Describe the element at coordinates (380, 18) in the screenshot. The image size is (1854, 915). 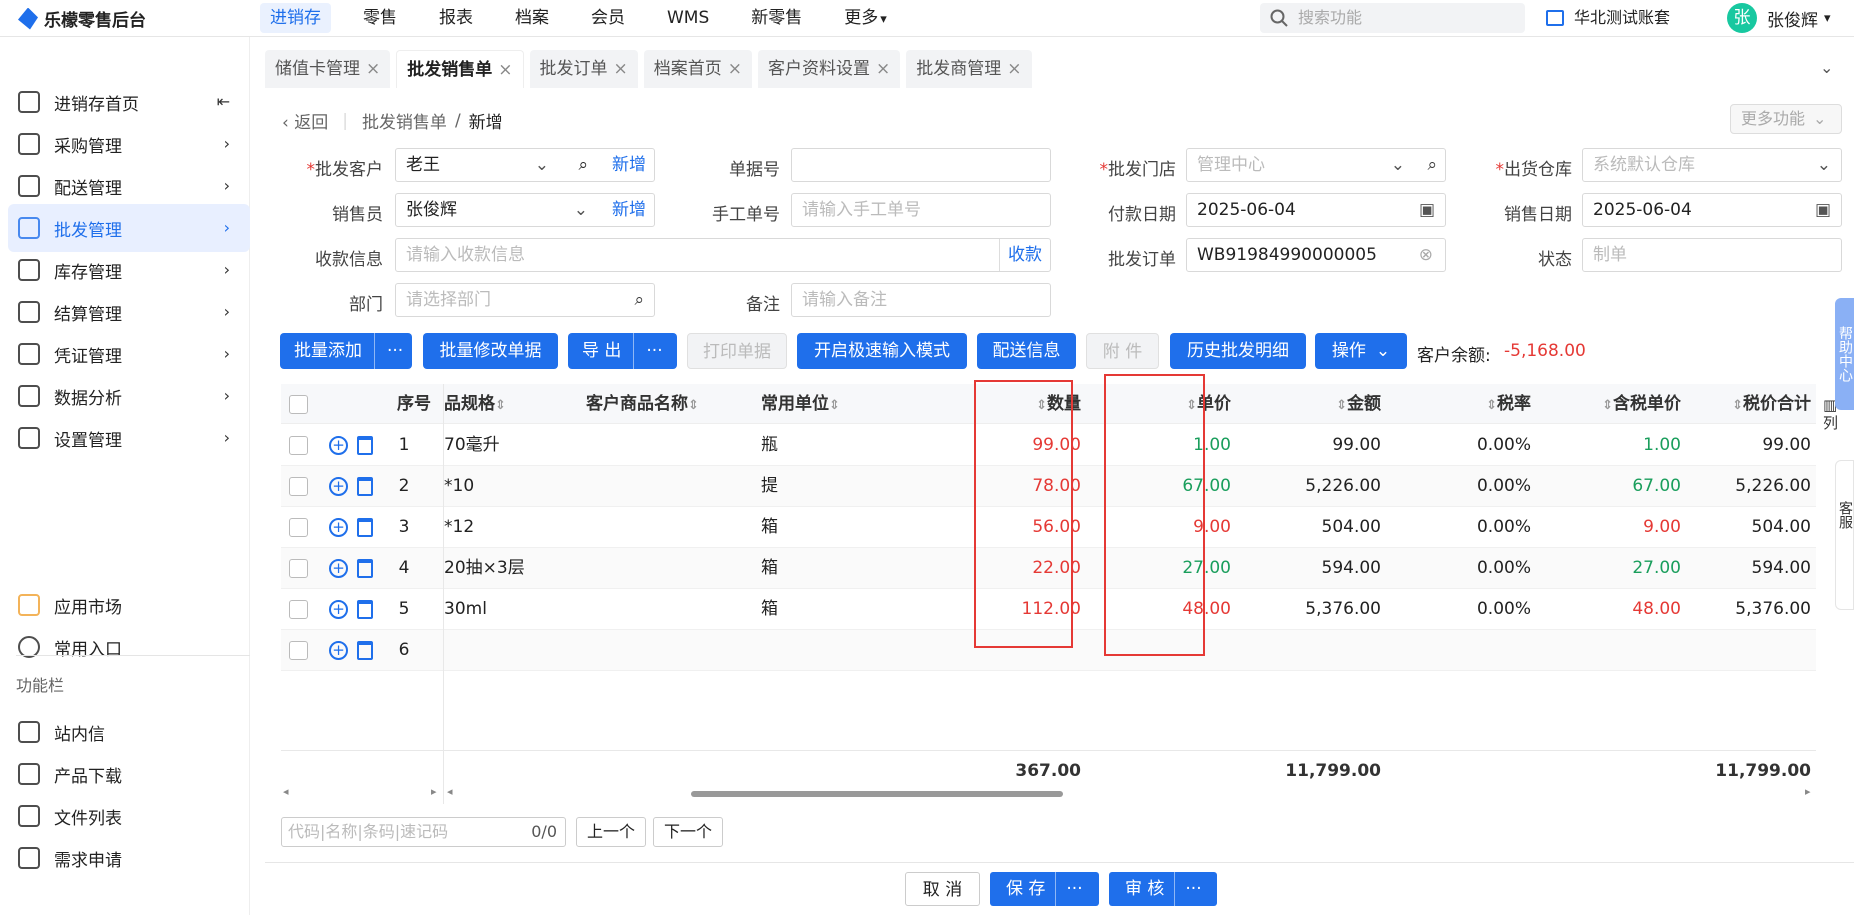
I see `topnav-item-retail: 零售` at that location.